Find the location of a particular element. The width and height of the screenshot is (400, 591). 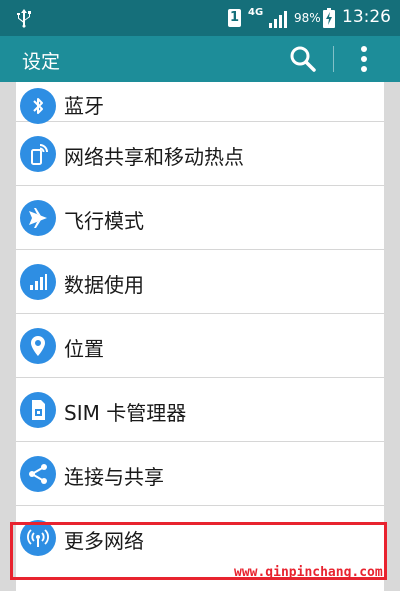

settings-item-label: 位置 is located at coordinates (84, 349).